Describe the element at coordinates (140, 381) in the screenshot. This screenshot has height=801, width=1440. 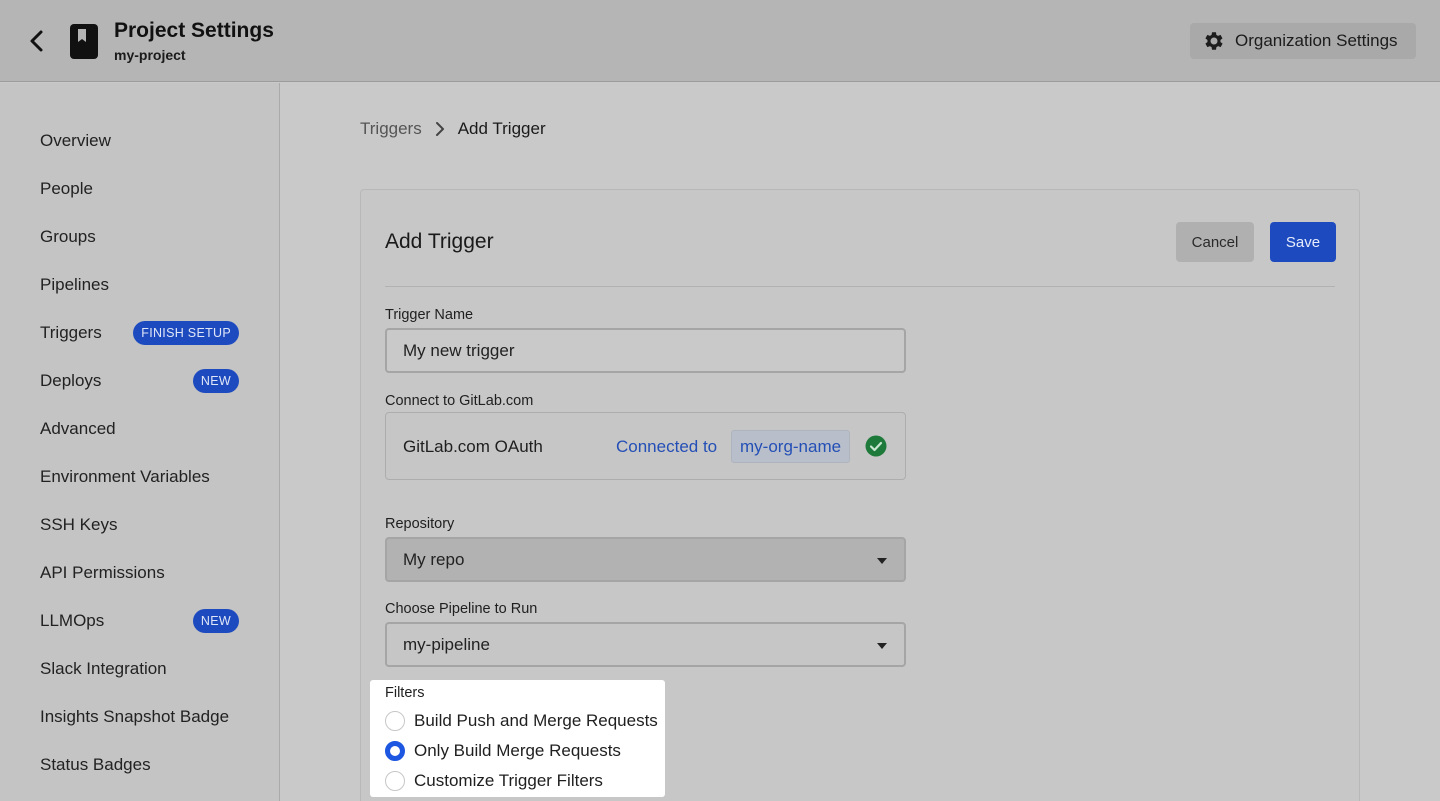
I see `sidebar-item-deploys: Deploys NEW` at that location.